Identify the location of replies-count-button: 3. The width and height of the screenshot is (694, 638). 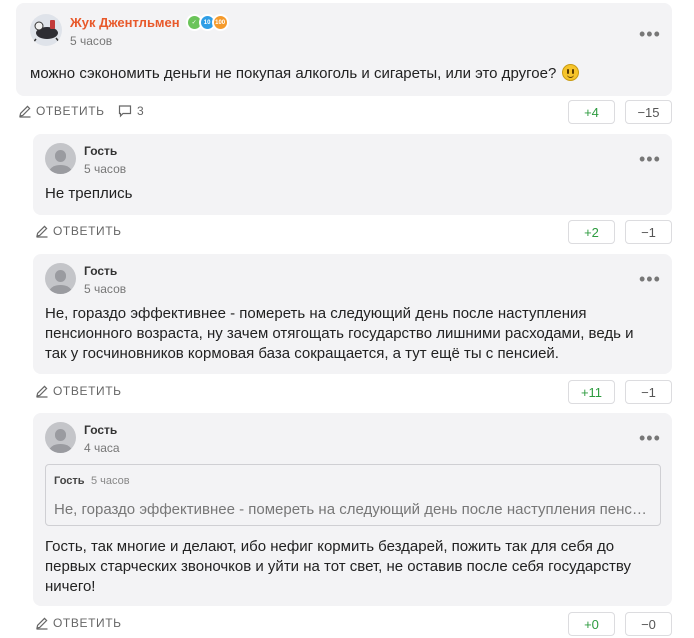
(131, 111).